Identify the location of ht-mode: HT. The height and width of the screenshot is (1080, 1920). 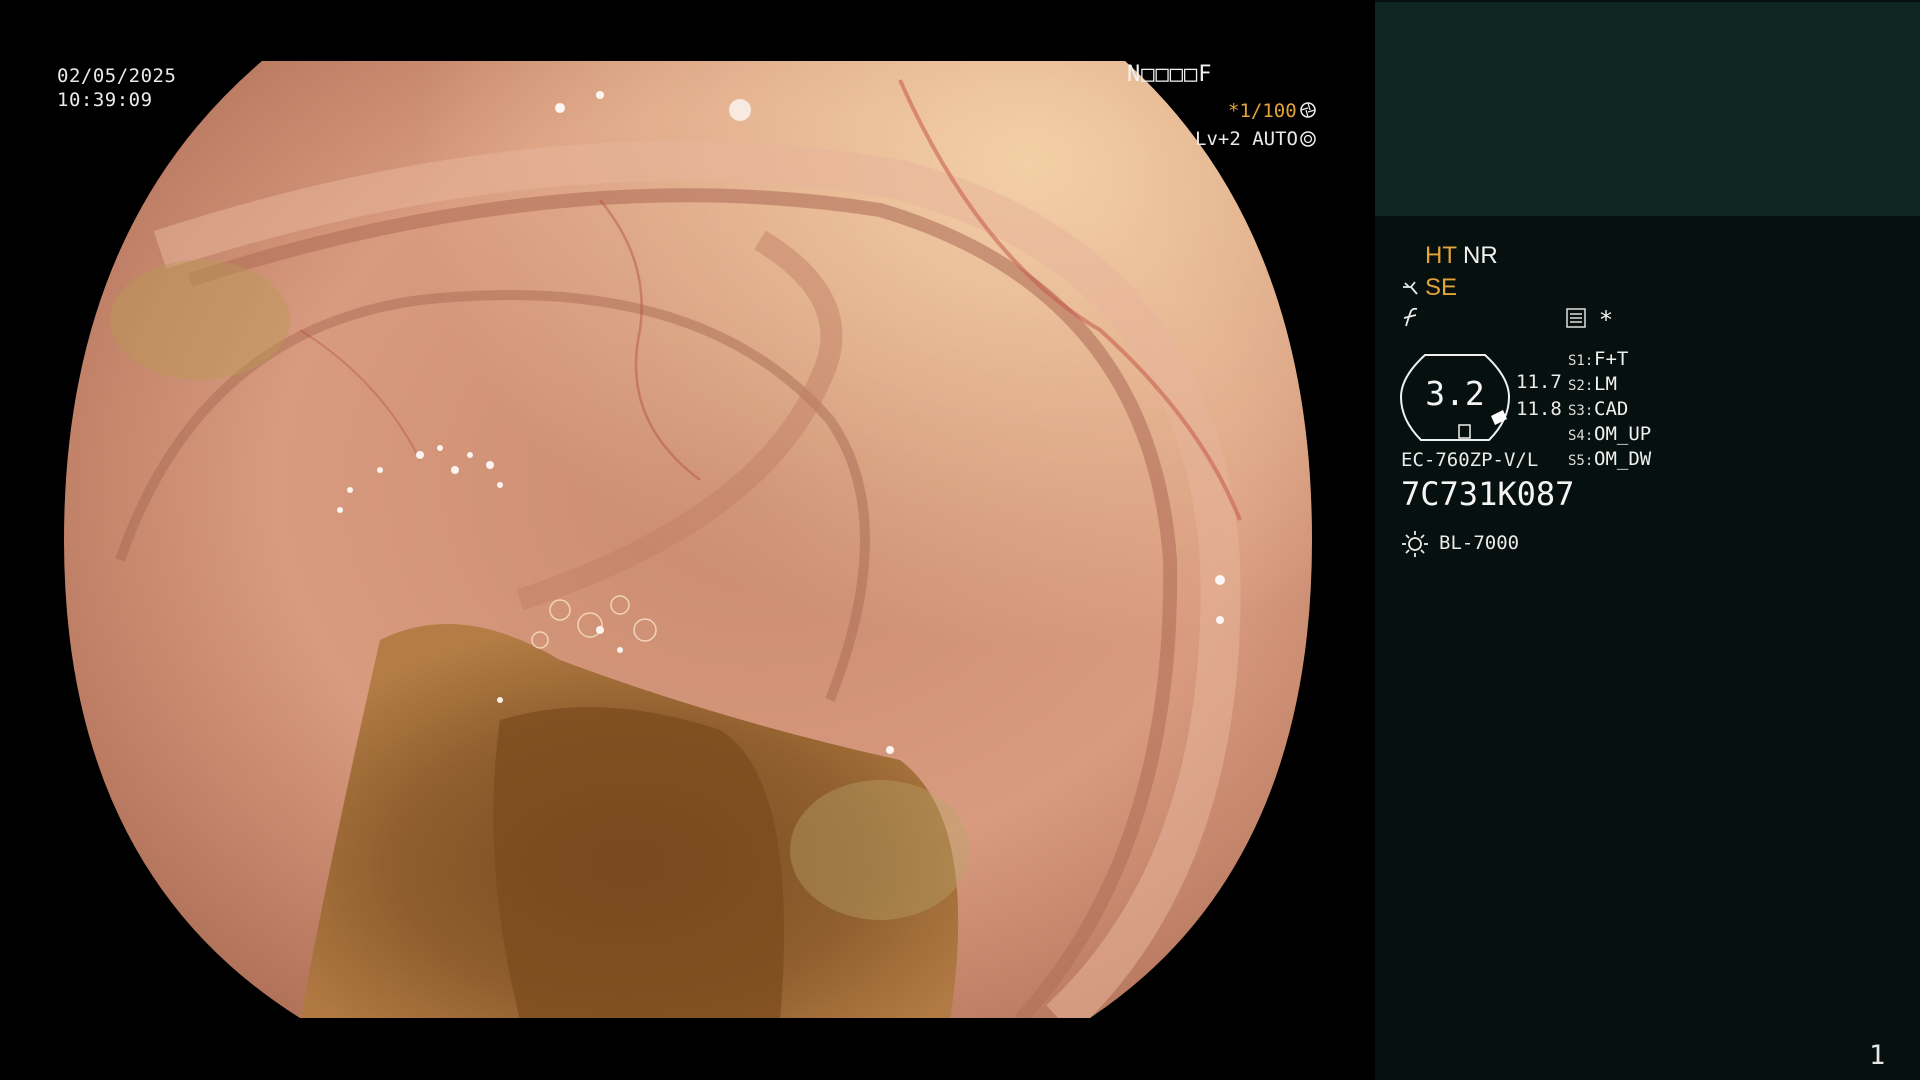
(1441, 255).